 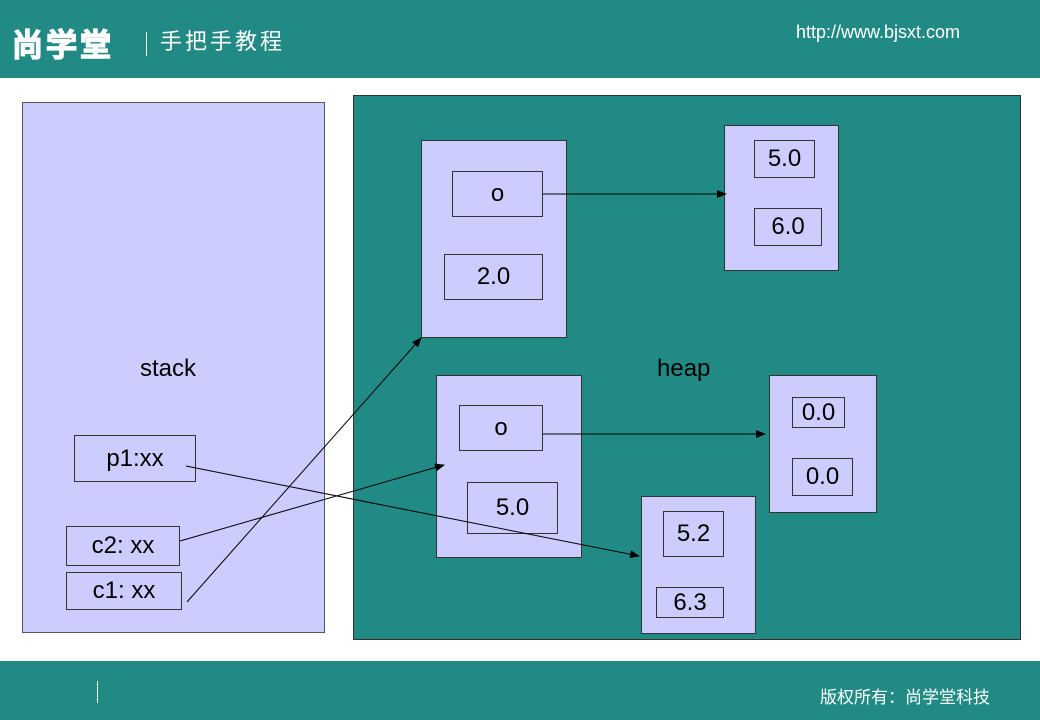 I want to click on arrow-p1-to-point-c, so click(x=412, y=512).